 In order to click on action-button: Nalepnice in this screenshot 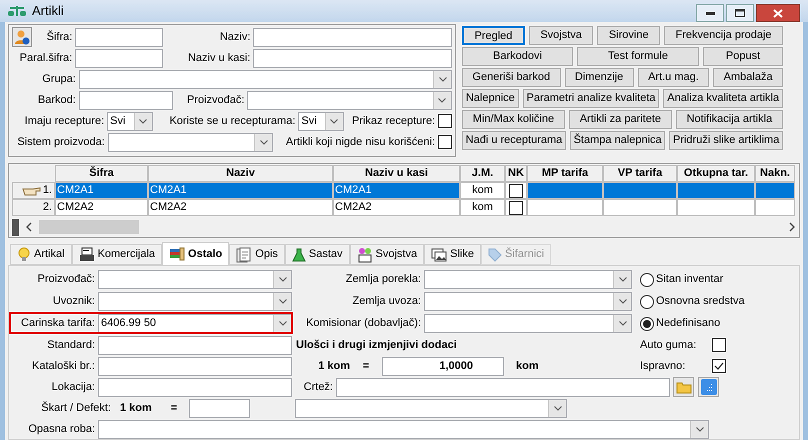, I will do `click(490, 98)`.